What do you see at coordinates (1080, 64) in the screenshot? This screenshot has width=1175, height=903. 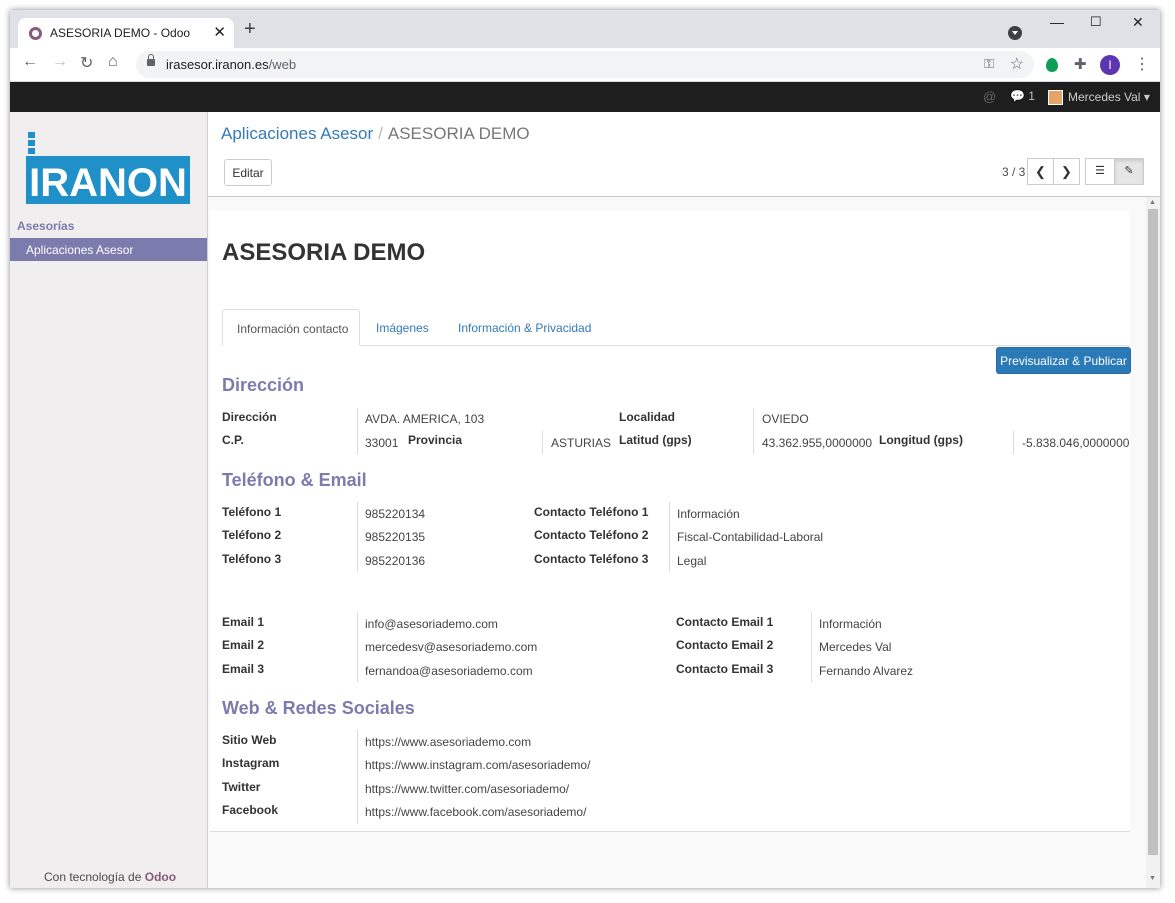 I see `extensions-puzzle-icon: ✚` at bounding box center [1080, 64].